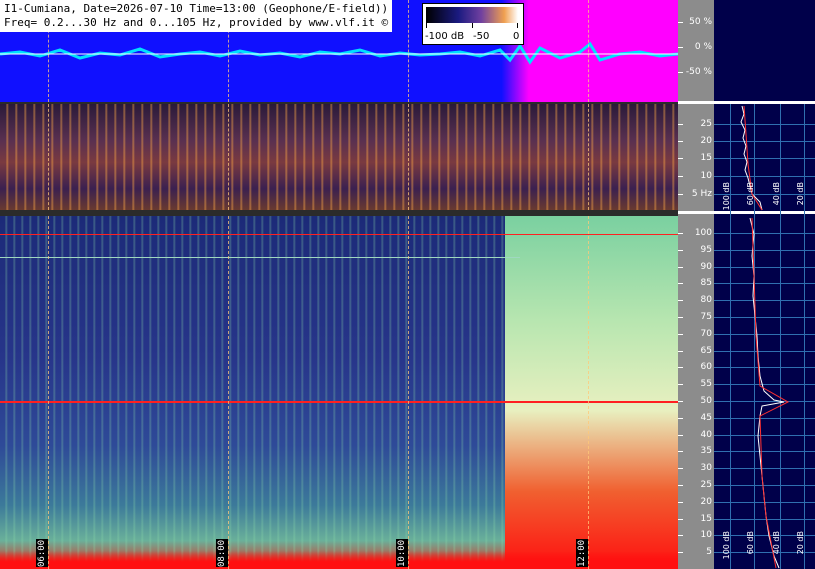 This screenshot has width=815, height=569. Describe the element at coordinates (750, 543) in the screenshot. I see `side-label-bot-60db: 60 dB` at that location.